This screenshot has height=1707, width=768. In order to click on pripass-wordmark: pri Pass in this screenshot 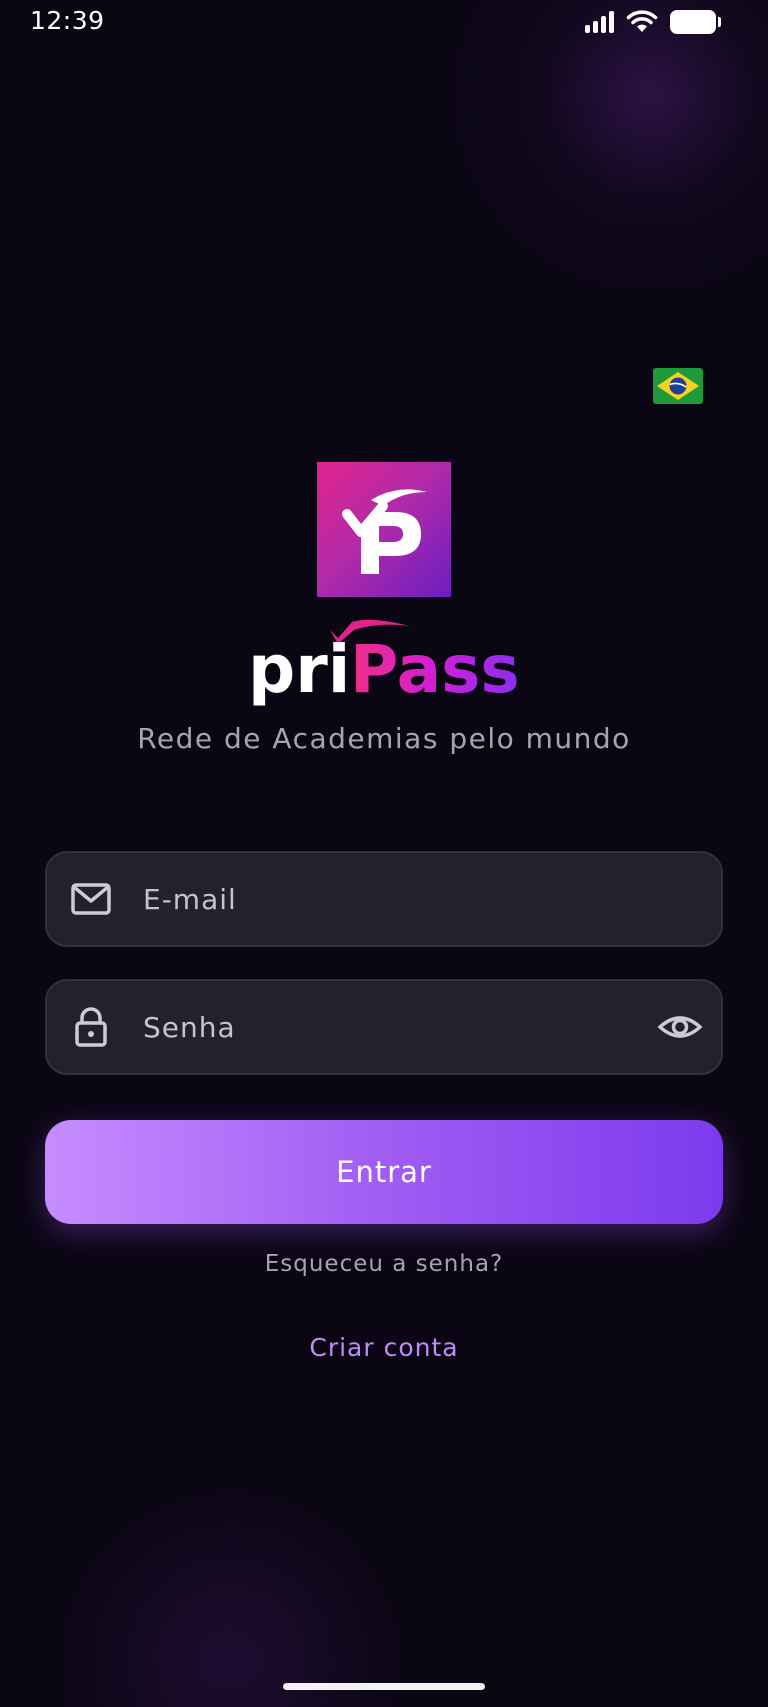, I will do `click(384, 663)`.